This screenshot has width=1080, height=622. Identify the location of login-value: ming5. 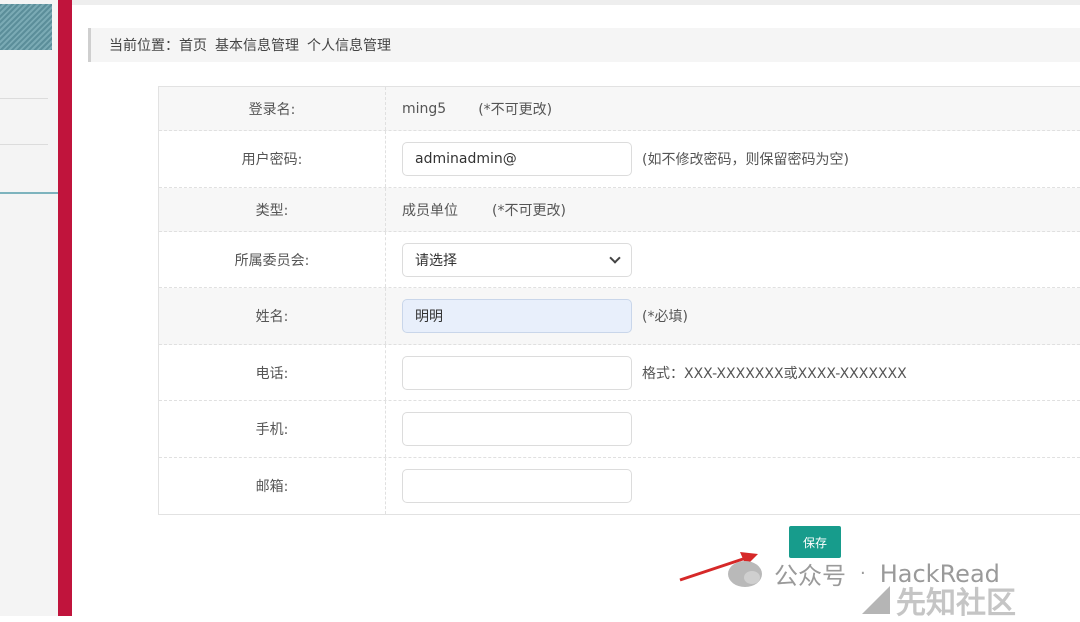
(424, 108).